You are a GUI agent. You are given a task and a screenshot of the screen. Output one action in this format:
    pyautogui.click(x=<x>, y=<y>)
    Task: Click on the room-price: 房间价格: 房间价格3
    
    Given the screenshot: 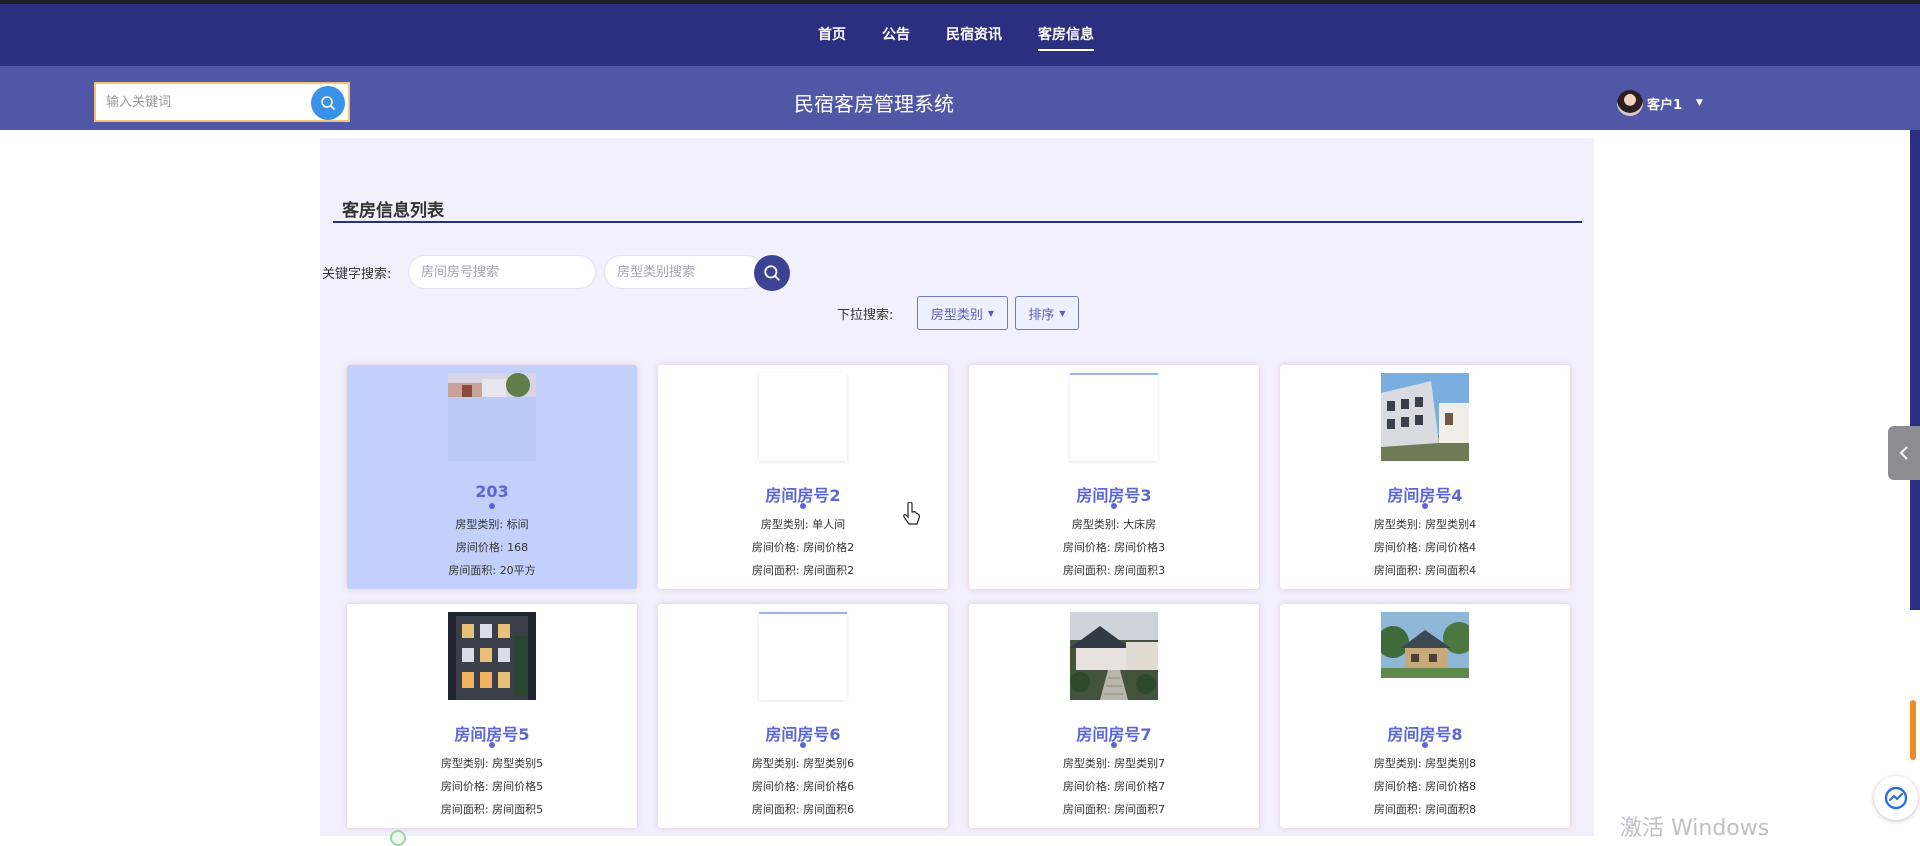 What is the action you would take?
    pyautogui.click(x=1114, y=547)
    